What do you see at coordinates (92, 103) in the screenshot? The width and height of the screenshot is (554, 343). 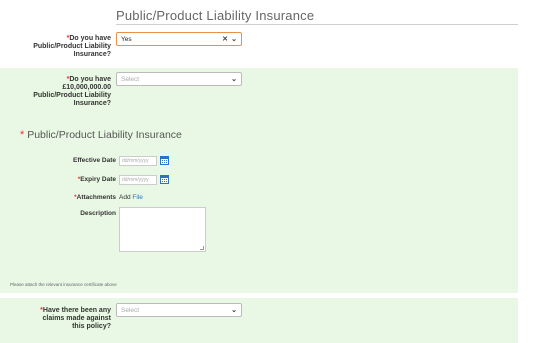 I see `q2-label-line4: Insurance?` at bounding box center [92, 103].